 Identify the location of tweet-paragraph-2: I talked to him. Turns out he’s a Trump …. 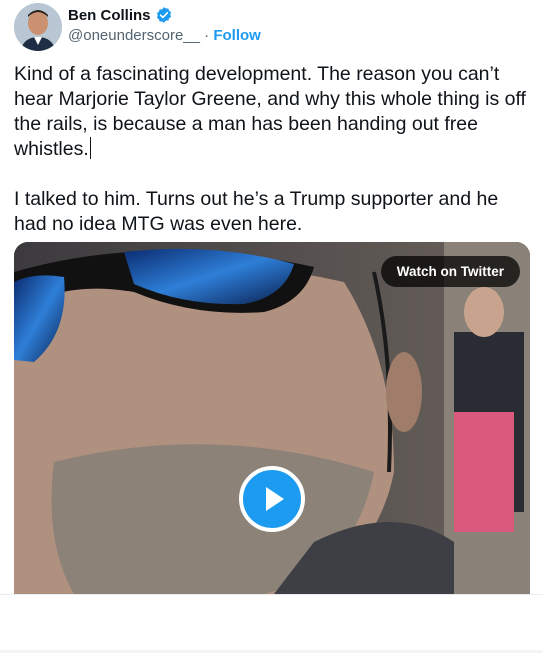
(256, 211).